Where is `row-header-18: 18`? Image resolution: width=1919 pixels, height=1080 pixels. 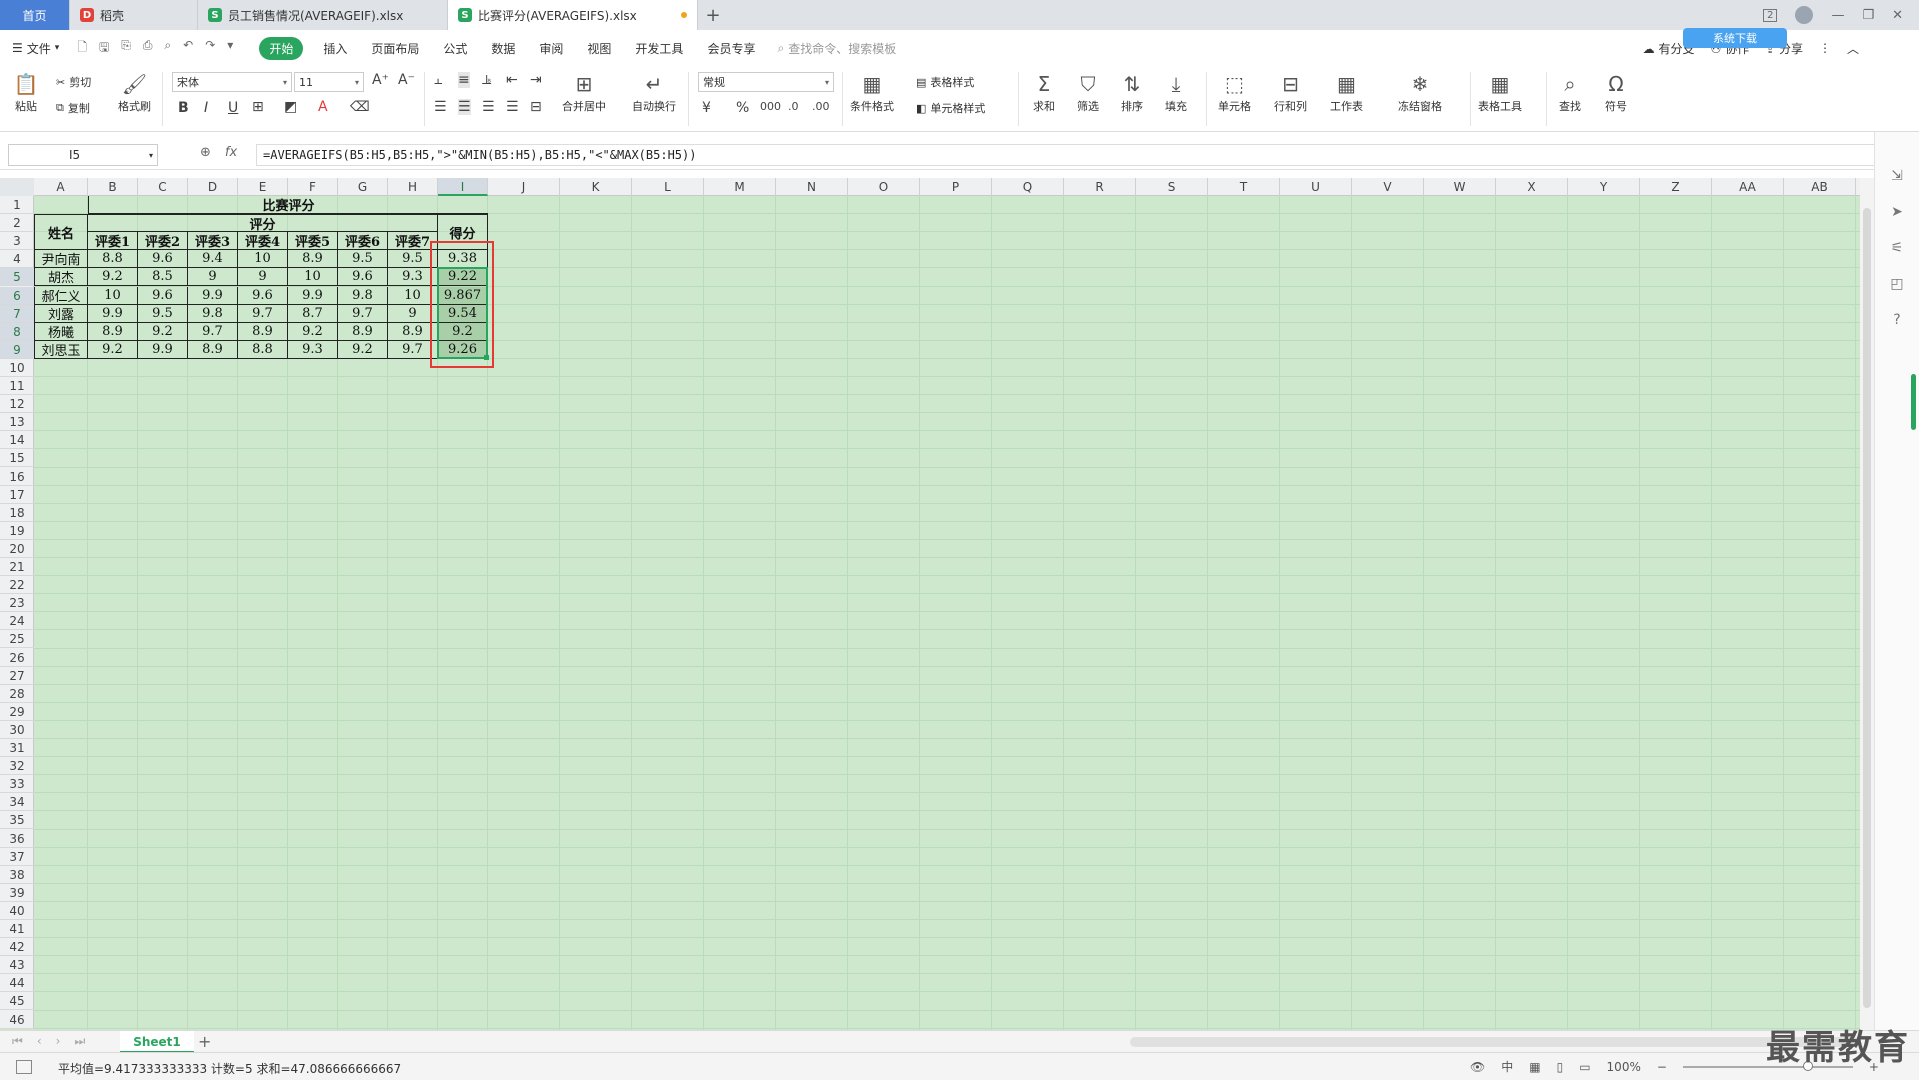 row-header-18: 18 is located at coordinates (17, 513).